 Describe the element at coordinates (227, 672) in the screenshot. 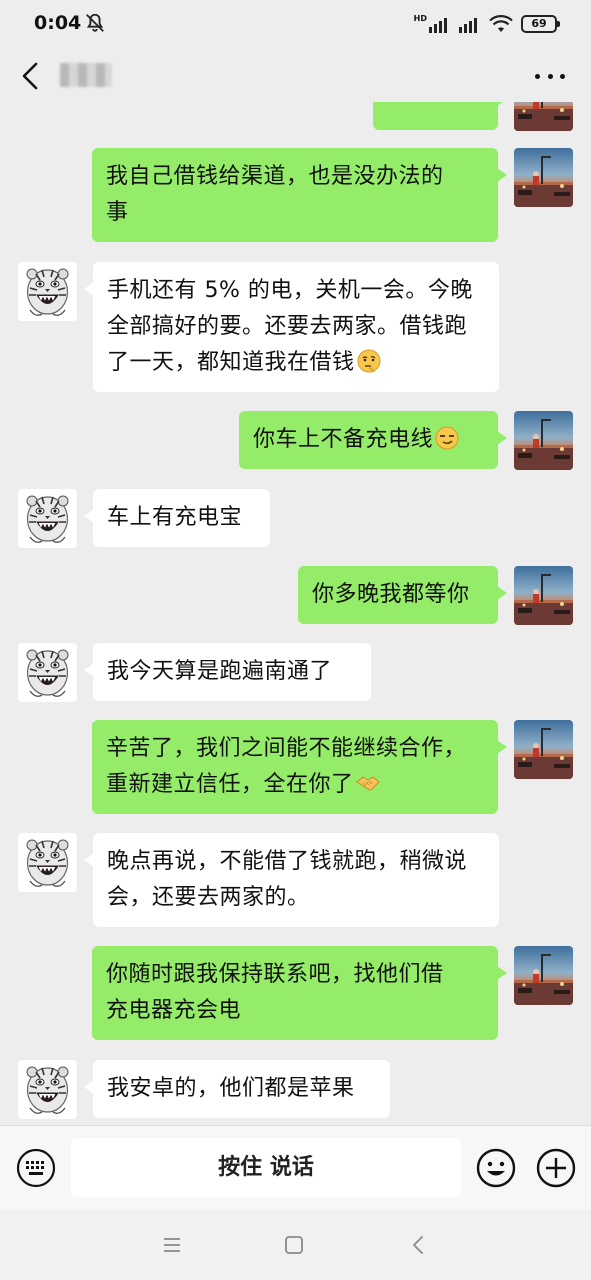

I see `message-bubble: 我今天算是跑遍南通了` at that location.